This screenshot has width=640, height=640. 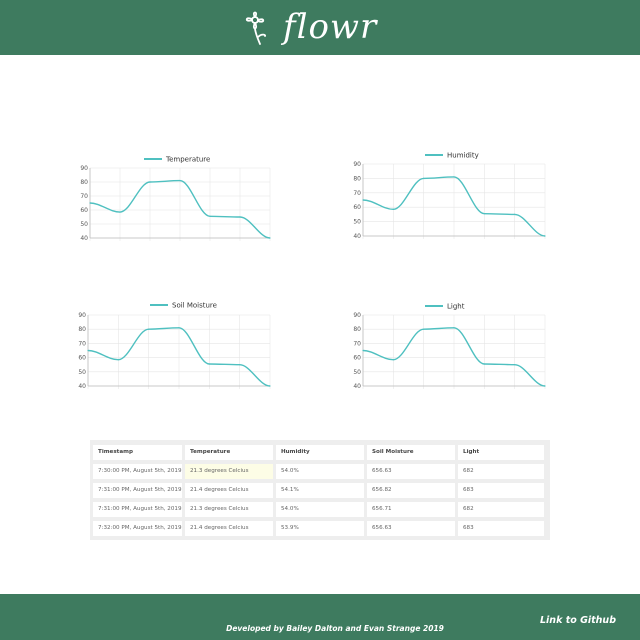 I want to click on app-logo-text: flowr, so click(x=330, y=27).